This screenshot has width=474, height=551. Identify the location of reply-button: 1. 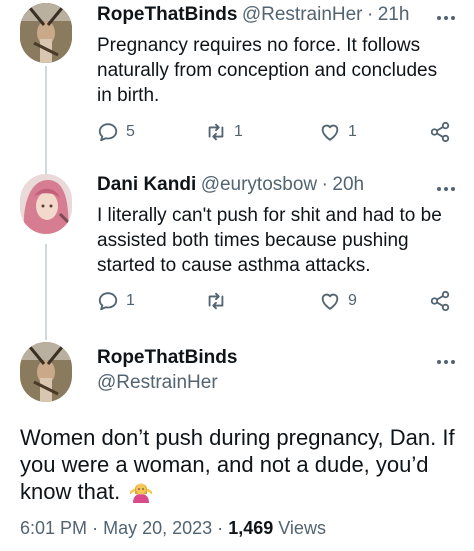
(116, 301).